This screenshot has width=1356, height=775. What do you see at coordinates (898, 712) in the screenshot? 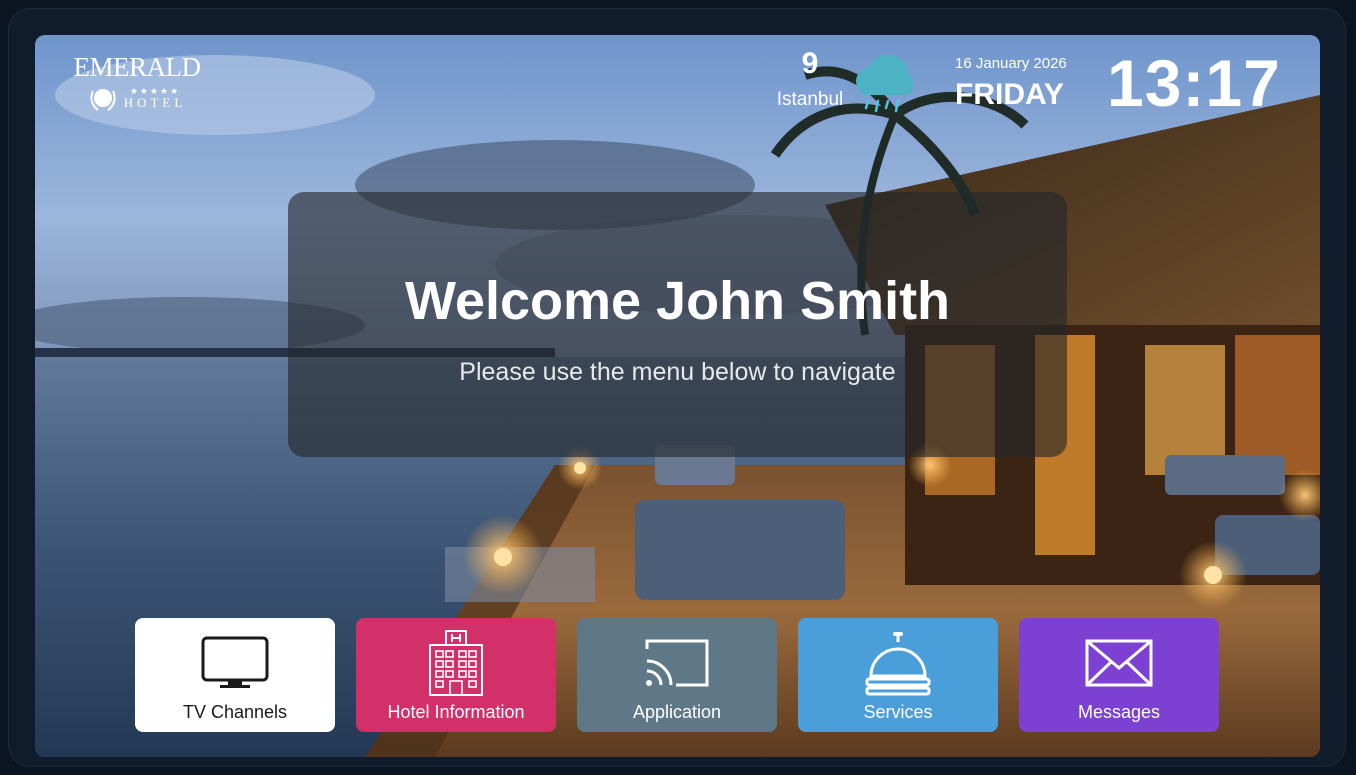
I see `menu-tile-label: Services` at bounding box center [898, 712].